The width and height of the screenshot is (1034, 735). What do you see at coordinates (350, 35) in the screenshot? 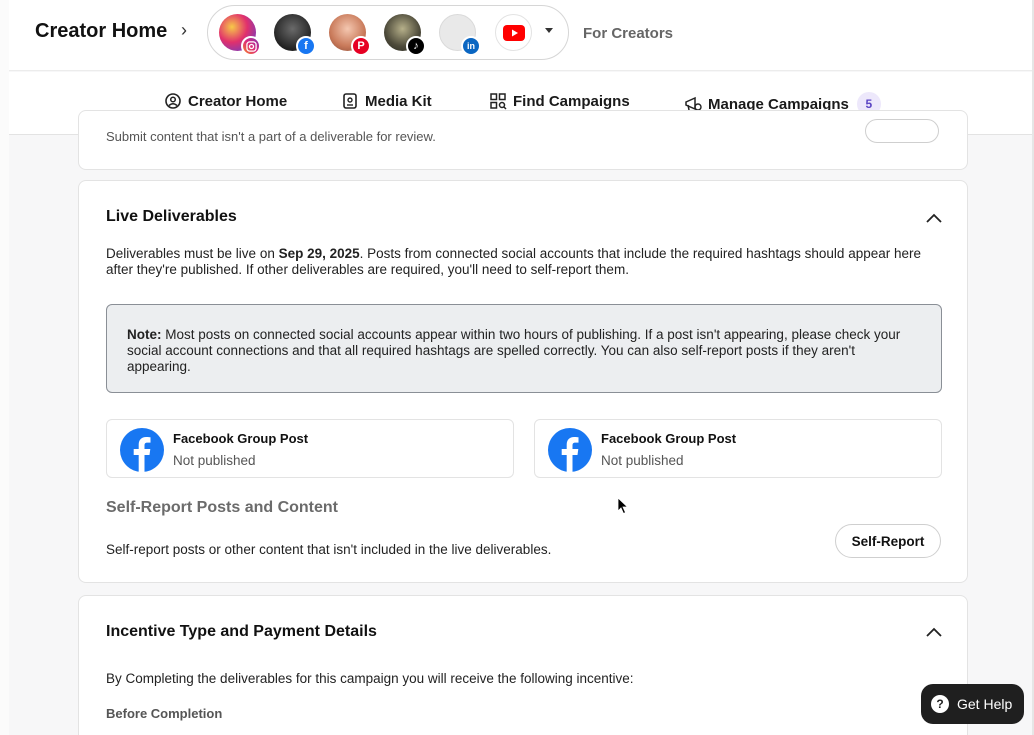
I see `account-avatar-pinterest: P` at bounding box center [350, 35].